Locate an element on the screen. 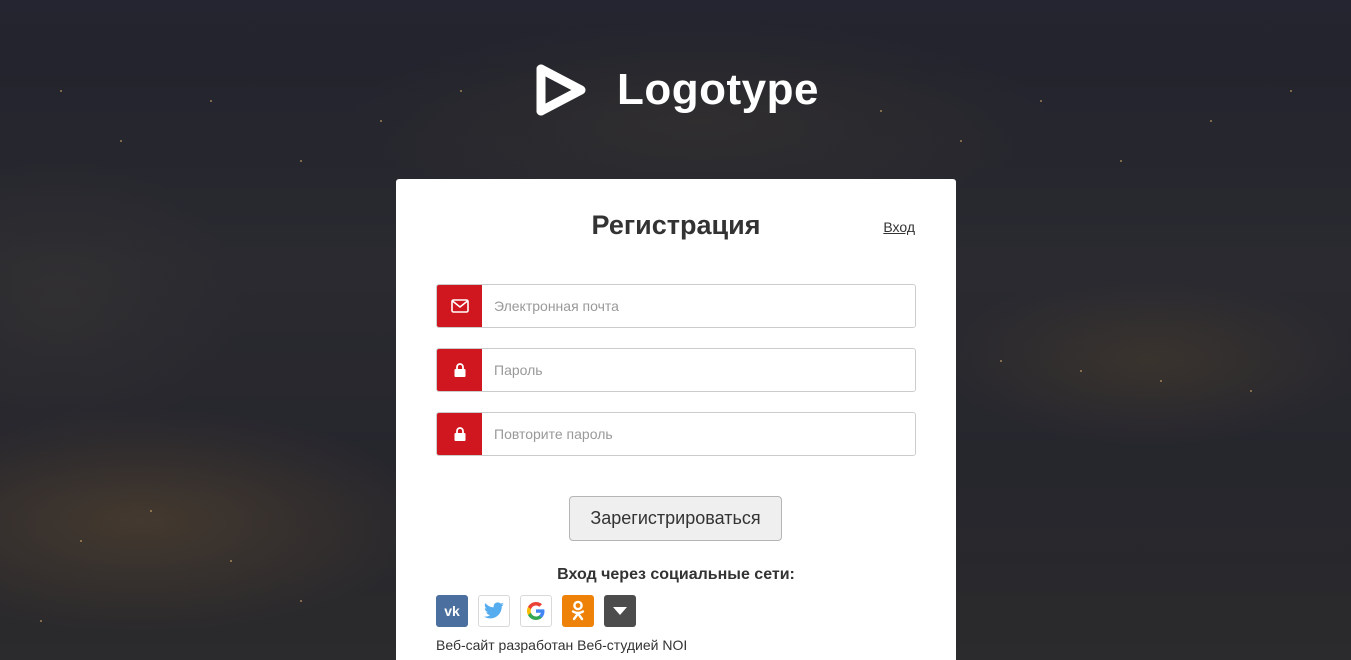 This screenshot has width=1351, height=660. developer-credit: Веб-сайт разработан Веб-студией NOI is located at coordinates (562, 645).